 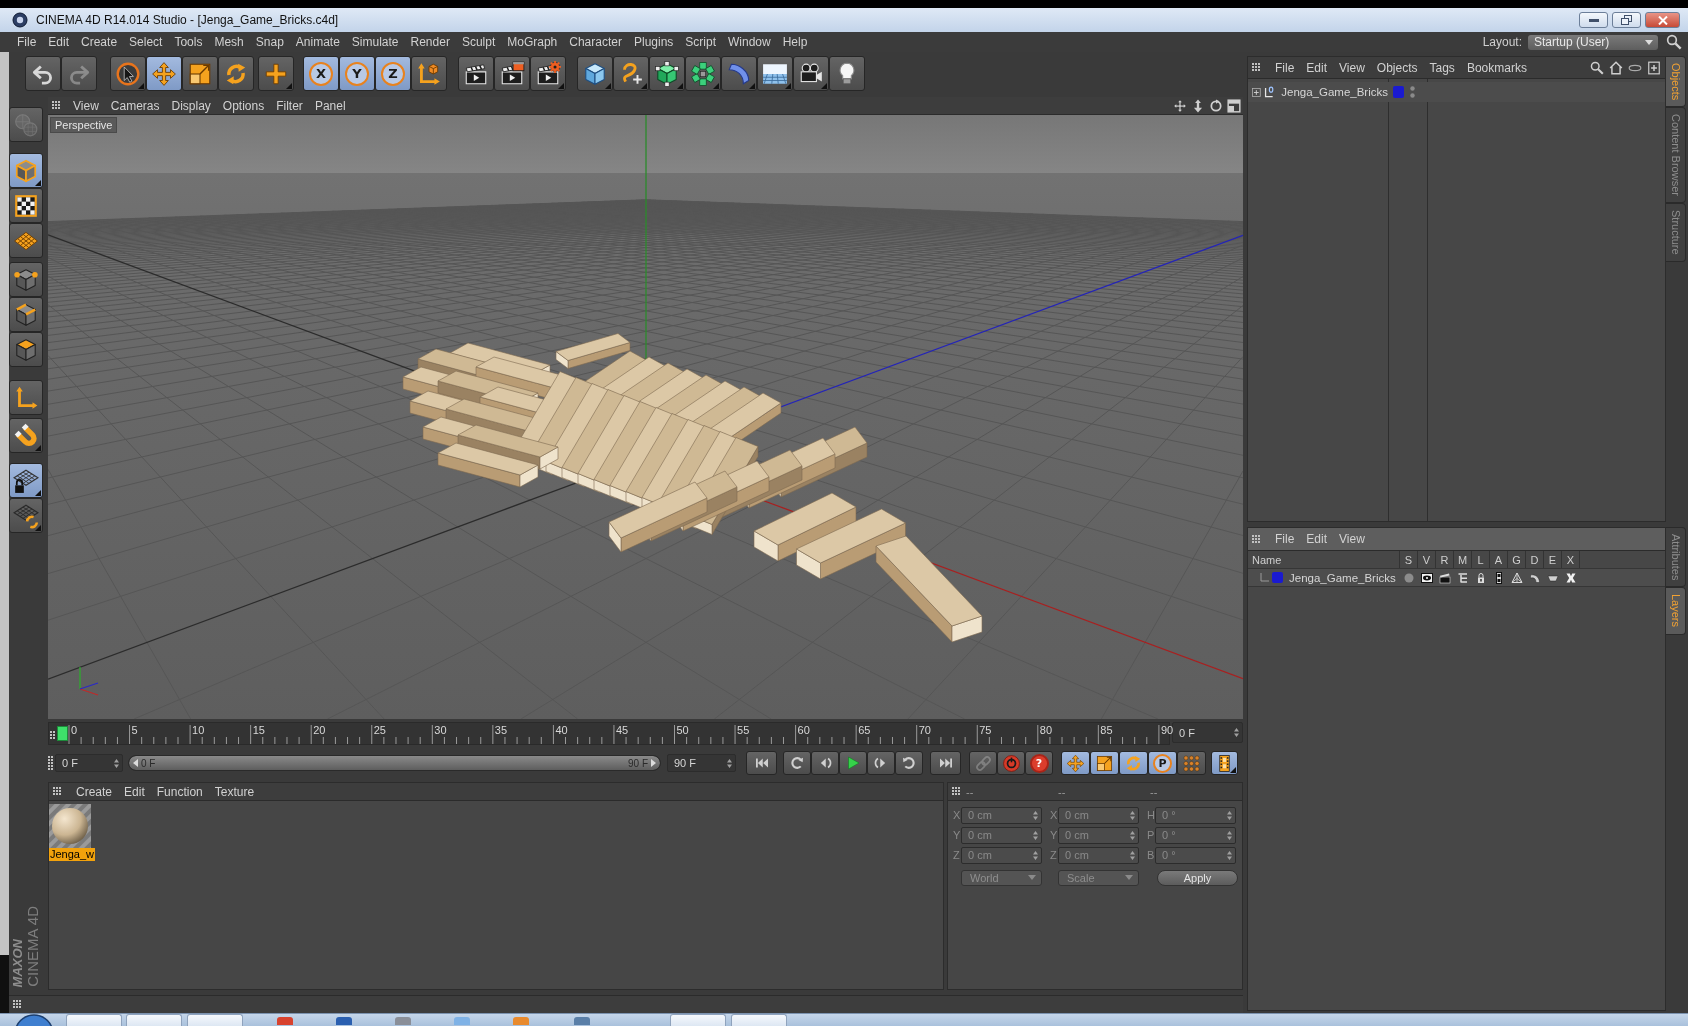 What do you see at coordinates (191, 105) in the screenshot?
I see `menu-item: Display` at bounding box center [191, 105].